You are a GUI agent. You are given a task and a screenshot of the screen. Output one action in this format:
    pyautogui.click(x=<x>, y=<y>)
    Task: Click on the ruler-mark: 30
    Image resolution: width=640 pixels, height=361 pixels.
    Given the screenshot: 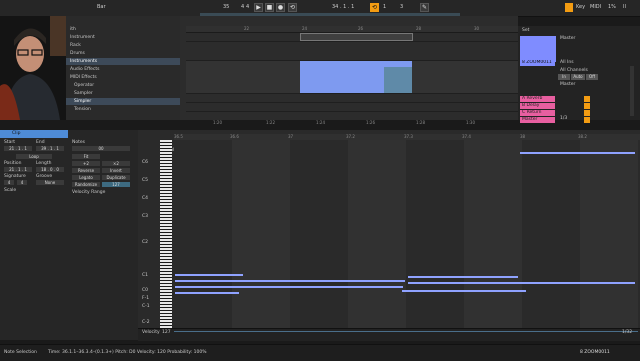 What is the action you would take?
    pyautogui.click(x=477, y=28)
    